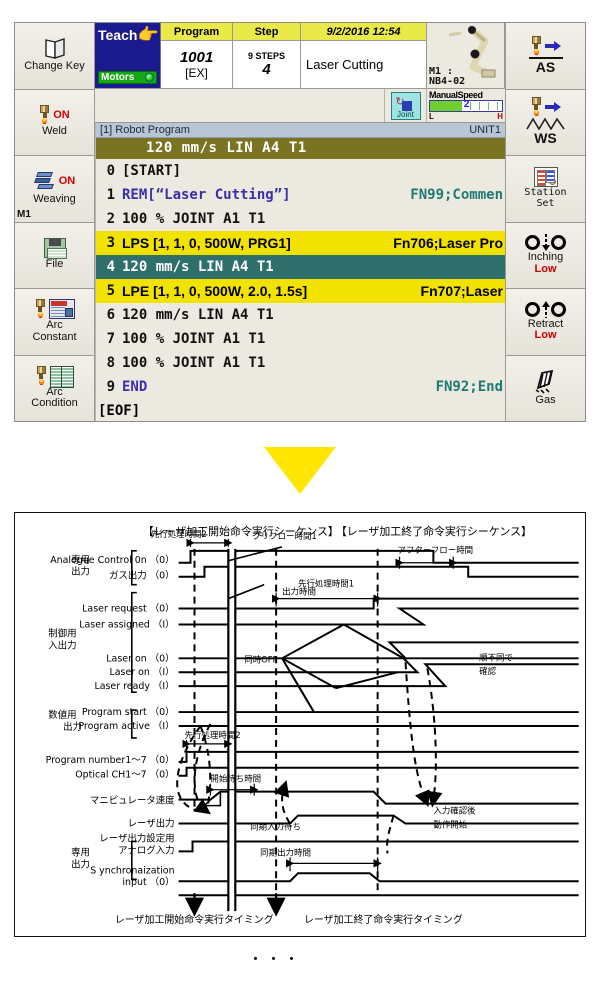 The height and width of the screenshot is (1001, 600). I want to click on inching-level: Low, so click(545, 268).